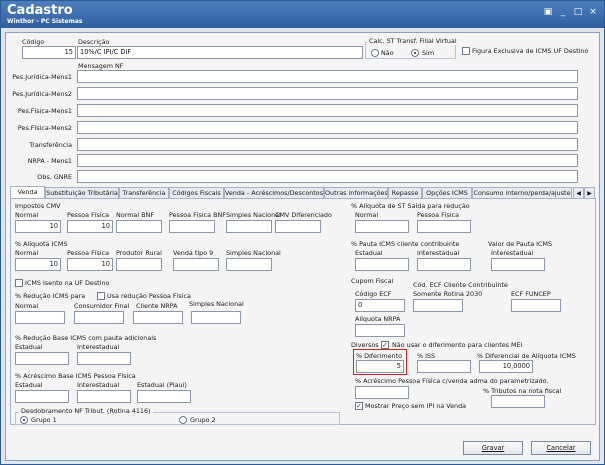 This screenshot has width=605, height=465. I want to click on codigo-input: 15, so click(49, 52).